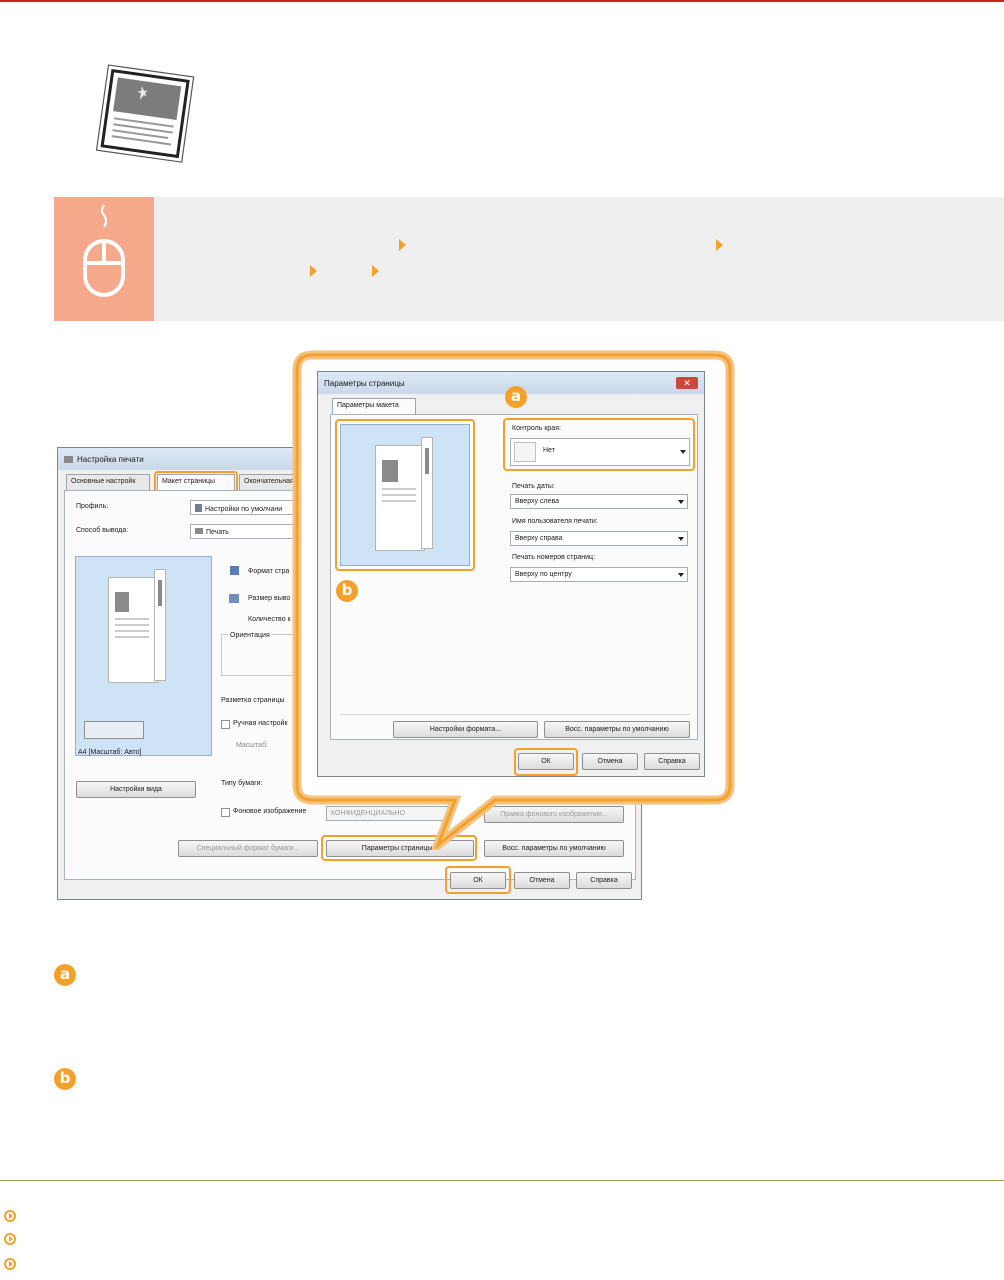 The height and width of the screenshot is (1280, 1004). I want to click on description-badge-a: a, so click(65, 975).